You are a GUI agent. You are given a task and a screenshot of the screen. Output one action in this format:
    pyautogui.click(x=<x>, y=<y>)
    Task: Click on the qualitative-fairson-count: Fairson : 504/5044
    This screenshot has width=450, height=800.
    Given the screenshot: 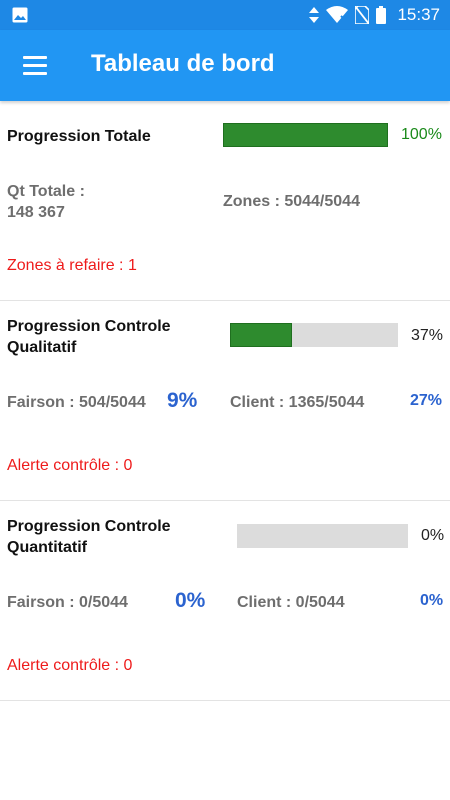 What is the action you would take?
    pyautogui.click(x=76, y=402)
    